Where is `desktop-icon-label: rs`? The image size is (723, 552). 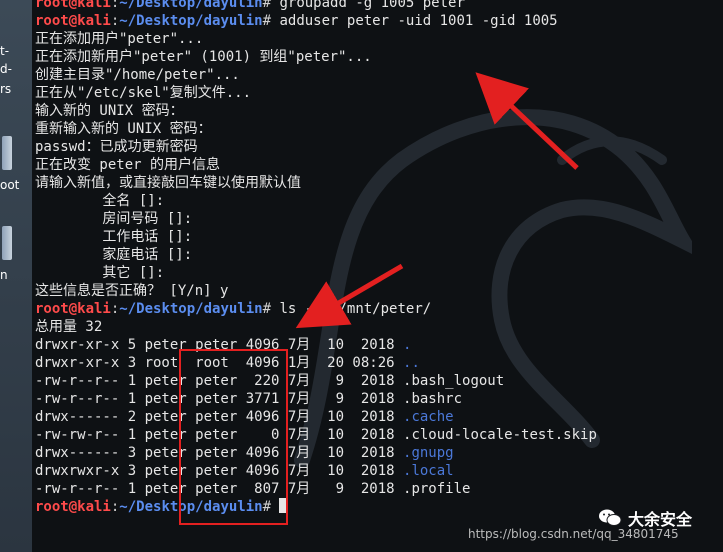
desktop-icon-label: rs is located at coordinates (5, 89).